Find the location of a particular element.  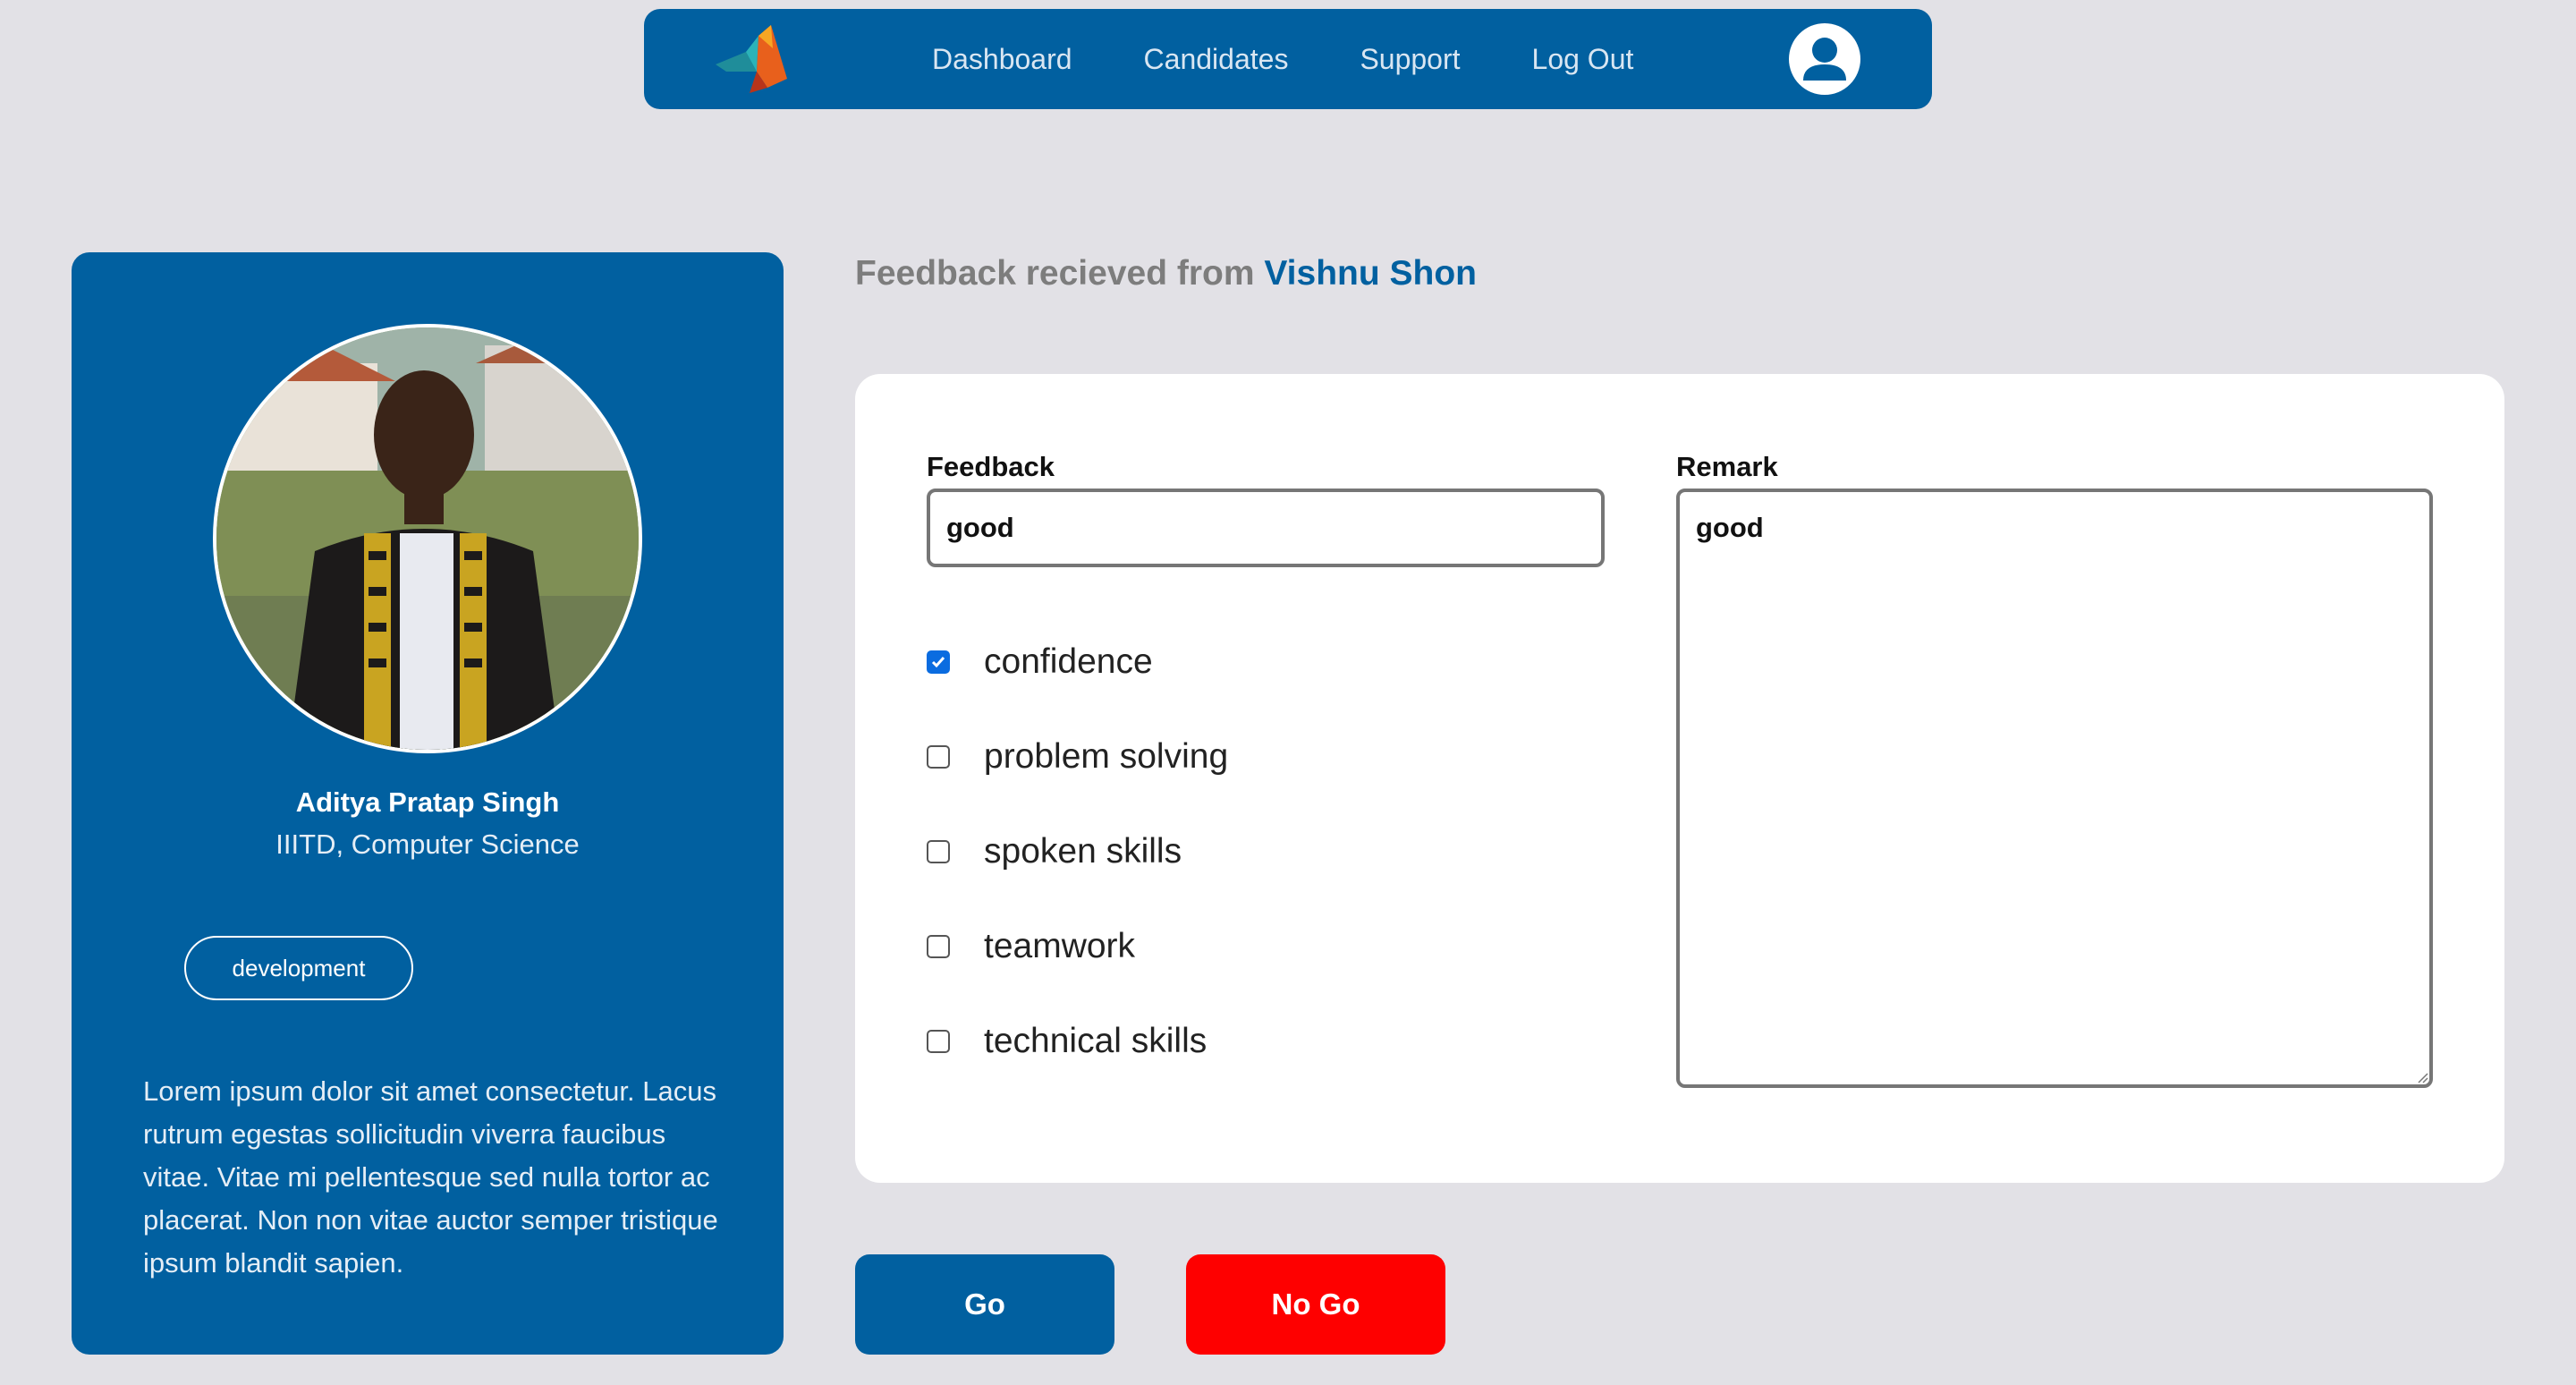

candidate-school: IIITD, Computer Science is located at coordinates (427, 844).